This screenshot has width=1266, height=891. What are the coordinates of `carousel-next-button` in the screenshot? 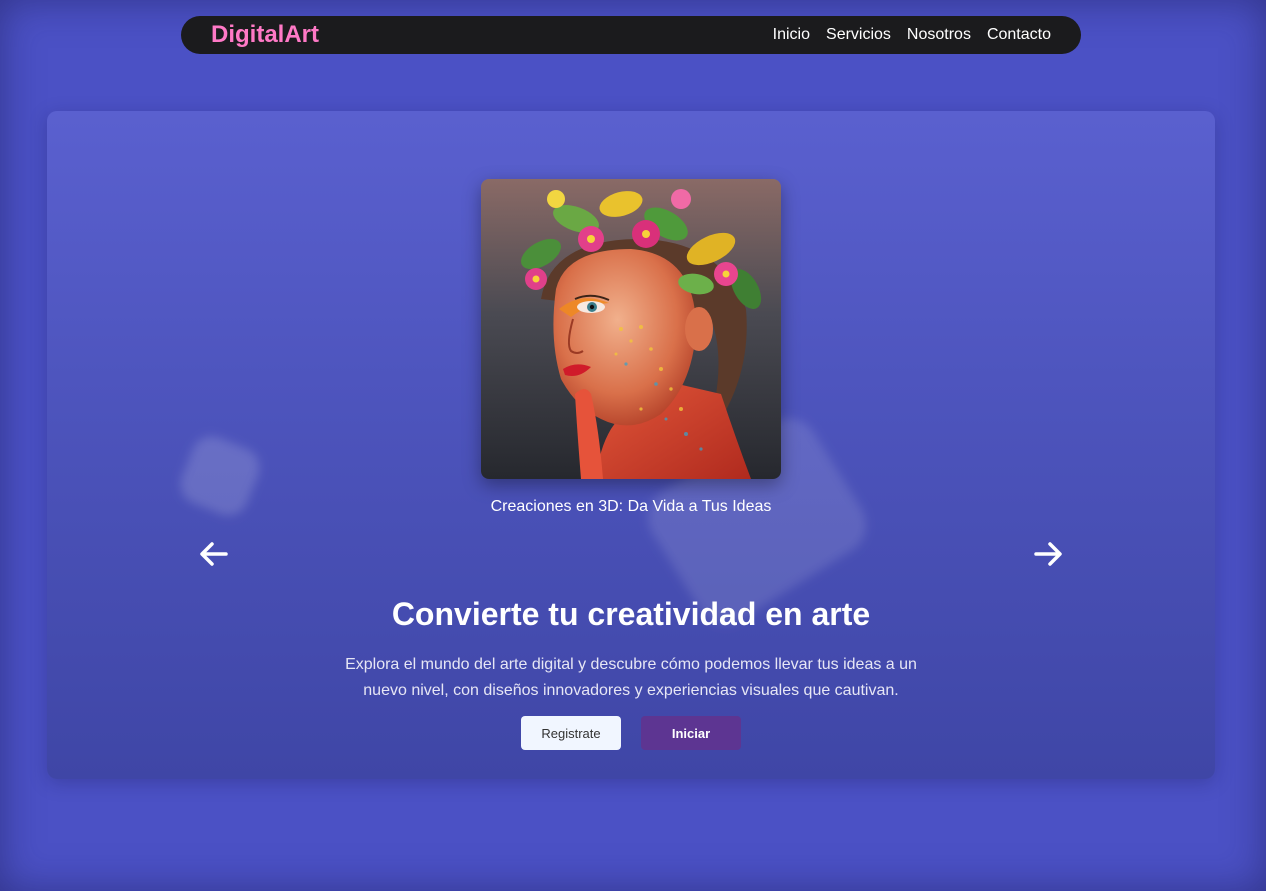 It's located at (1048, 554).